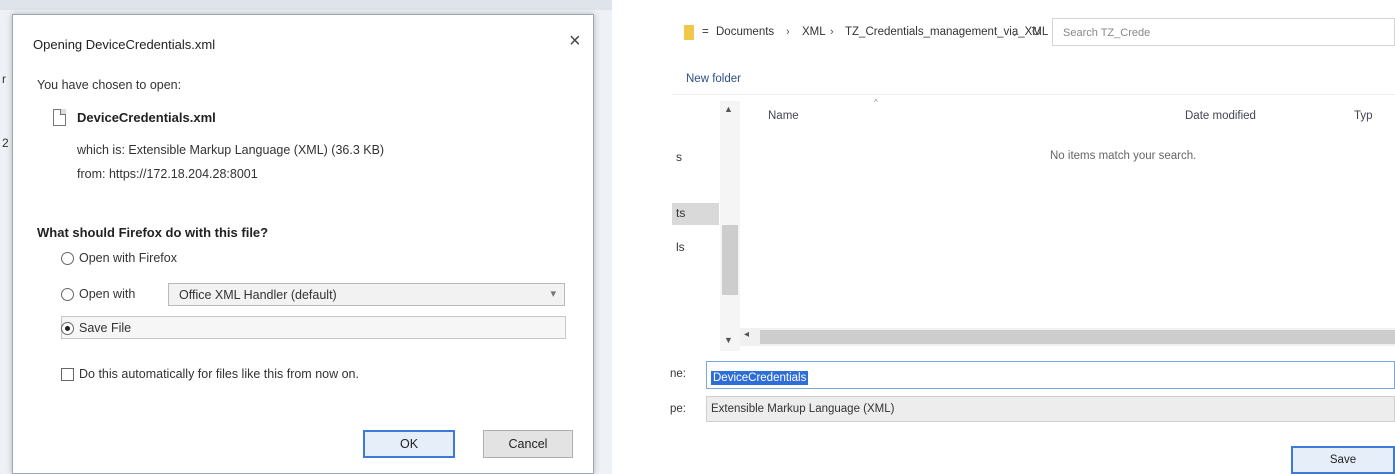  I want to click on empty-message: No items match your search., so click(1123, 156).